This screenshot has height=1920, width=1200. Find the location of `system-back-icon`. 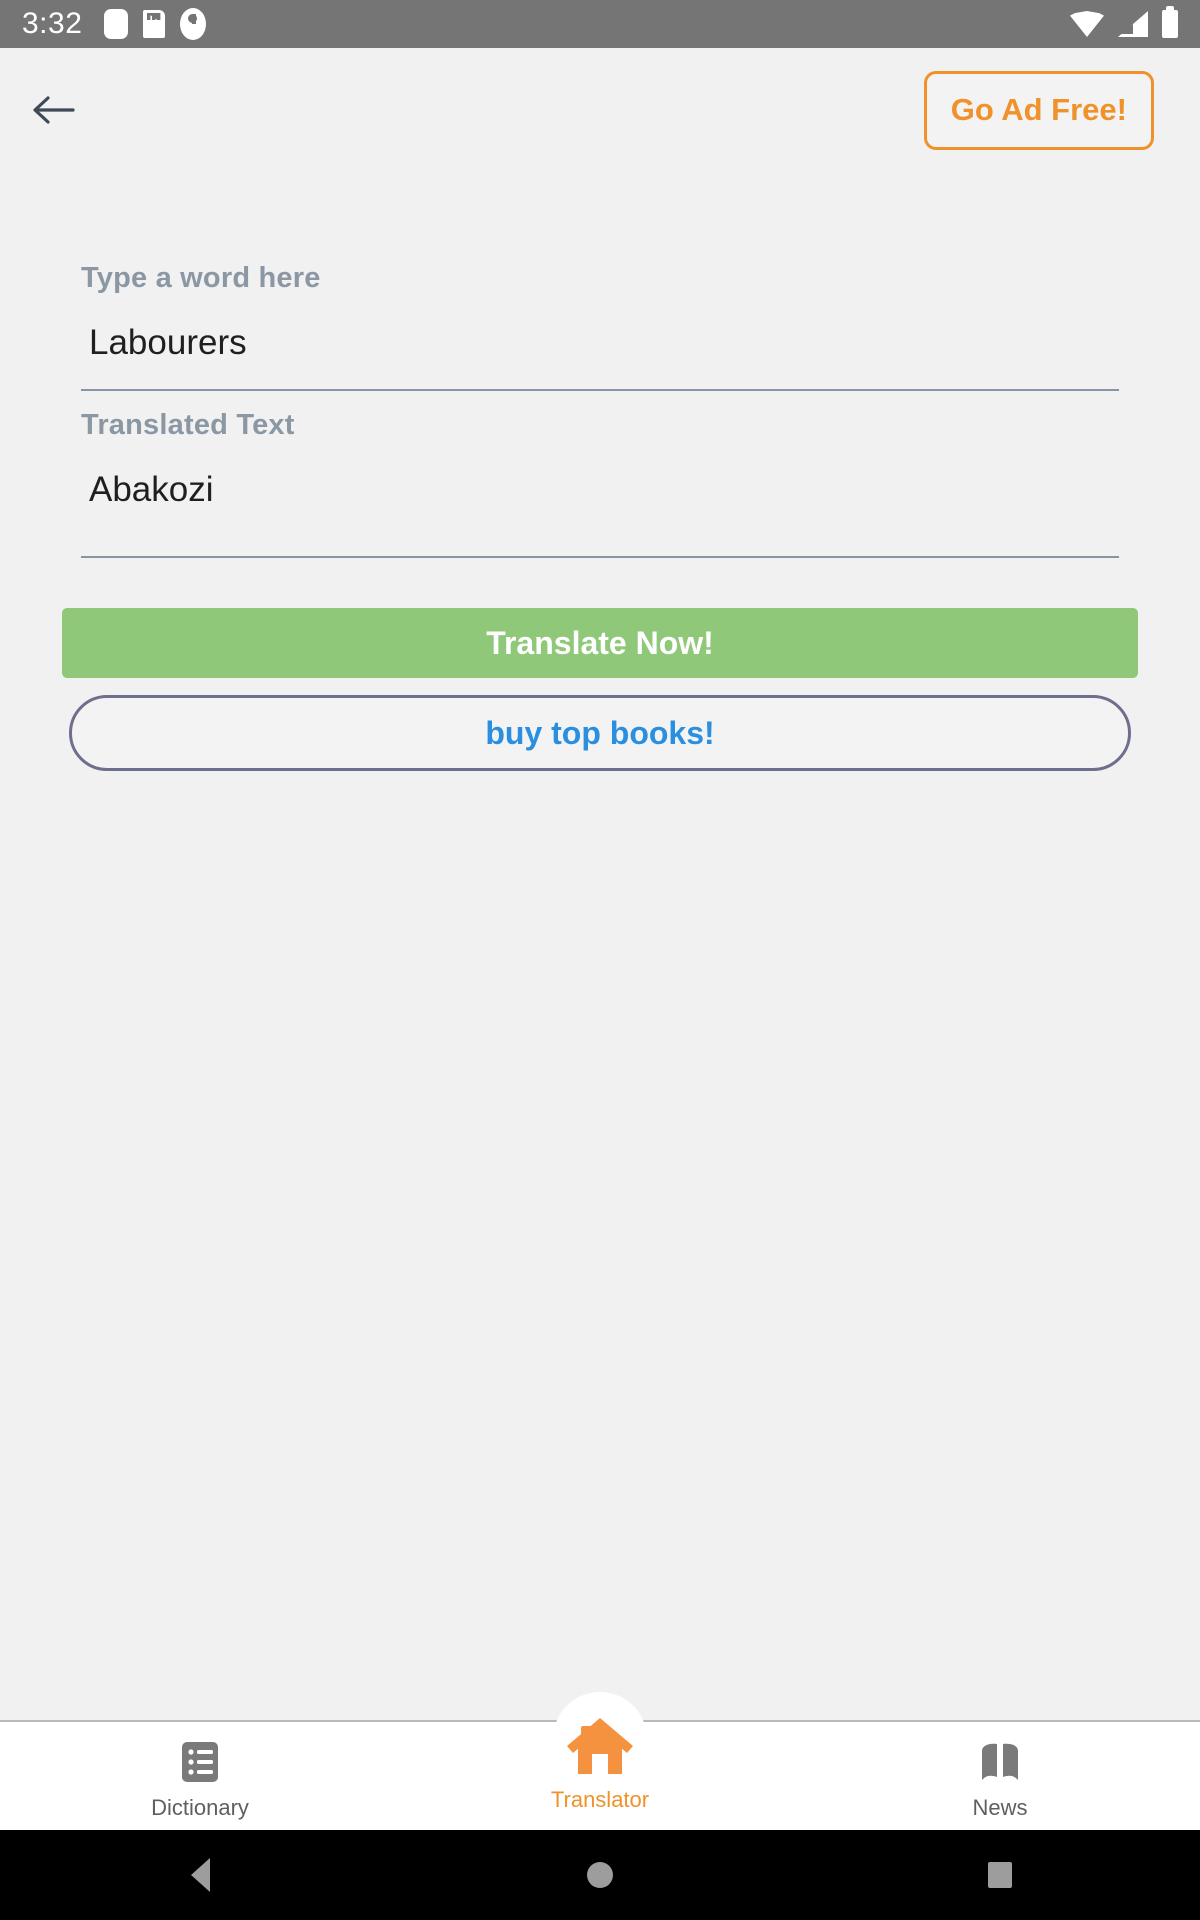

system-back-icon is located at coordinates (200, 1875).